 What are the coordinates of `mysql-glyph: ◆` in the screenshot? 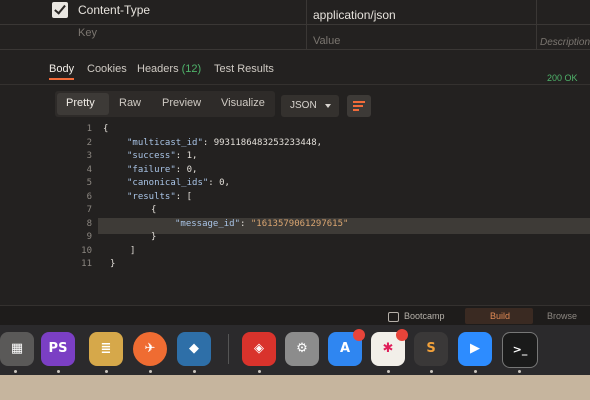 It's located at (194, 348).